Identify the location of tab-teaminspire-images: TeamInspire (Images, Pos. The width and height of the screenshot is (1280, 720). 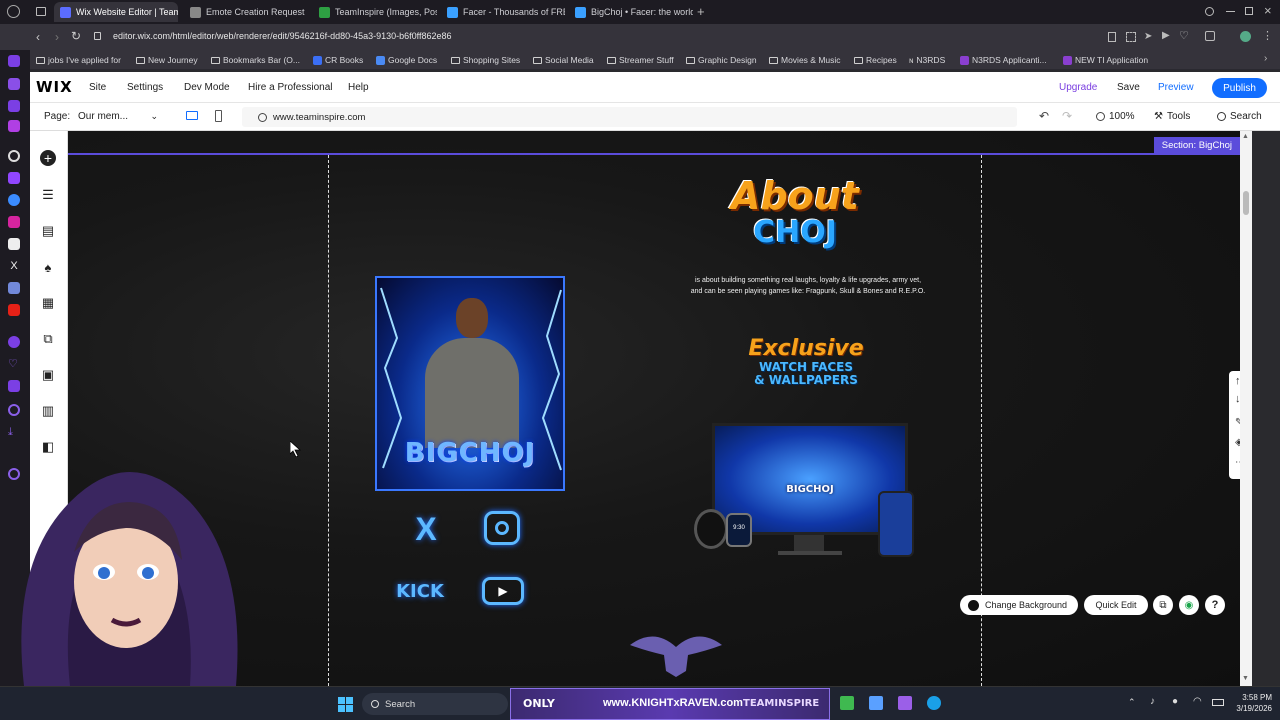
(375, 12).